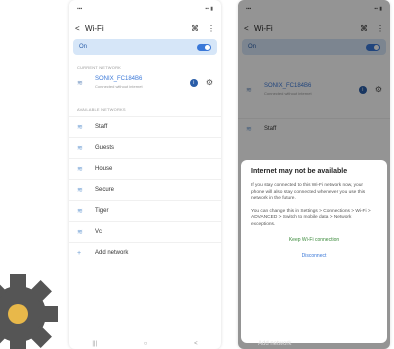 This screenshot has height=349, width=394. What do you see at coordinates (145, 147) in the screenshot?
I see `network-item: ≋ Guests` at bounding box center [145, 147].